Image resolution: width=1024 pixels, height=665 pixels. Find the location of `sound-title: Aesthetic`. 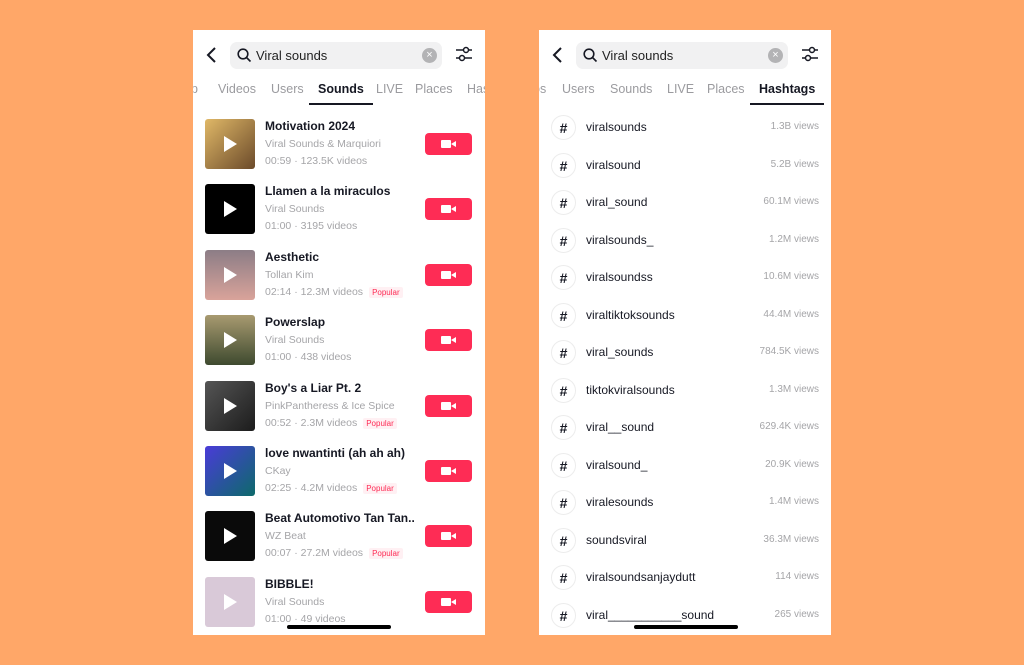

sound-title: Aesthetic is located at coordinates (292, 256).